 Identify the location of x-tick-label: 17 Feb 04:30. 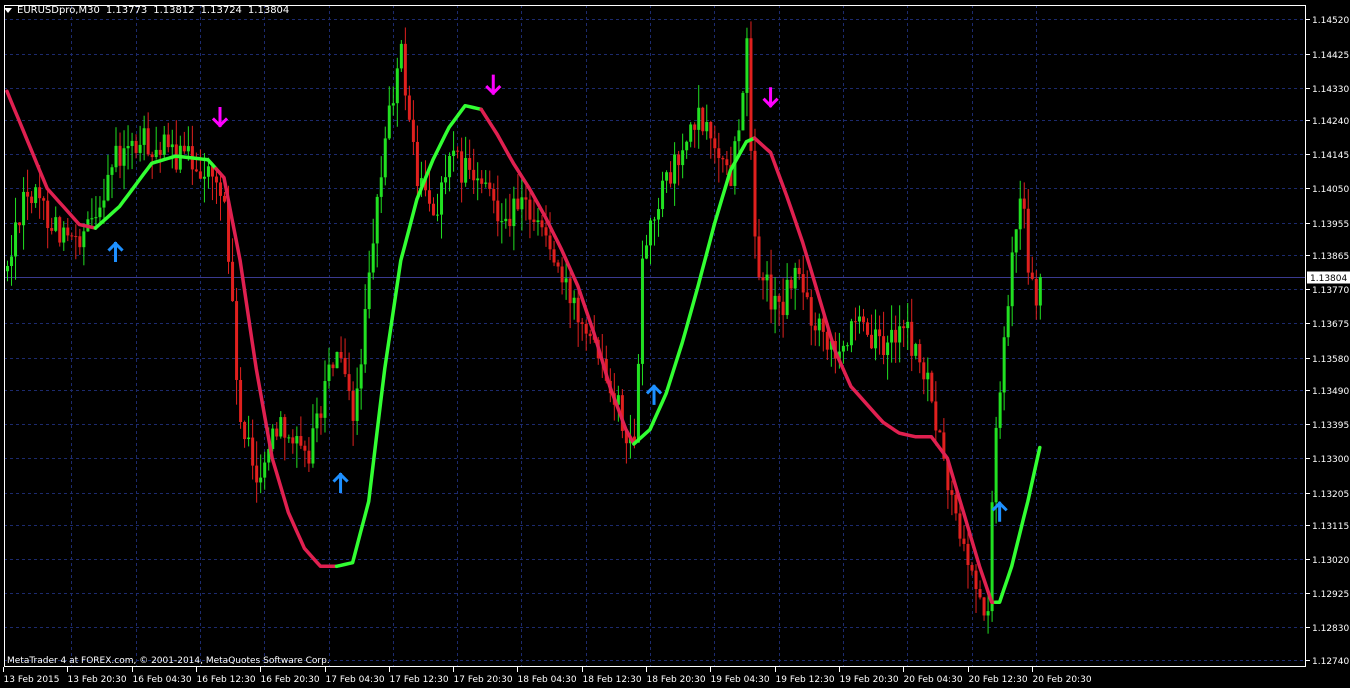
(355, 680).